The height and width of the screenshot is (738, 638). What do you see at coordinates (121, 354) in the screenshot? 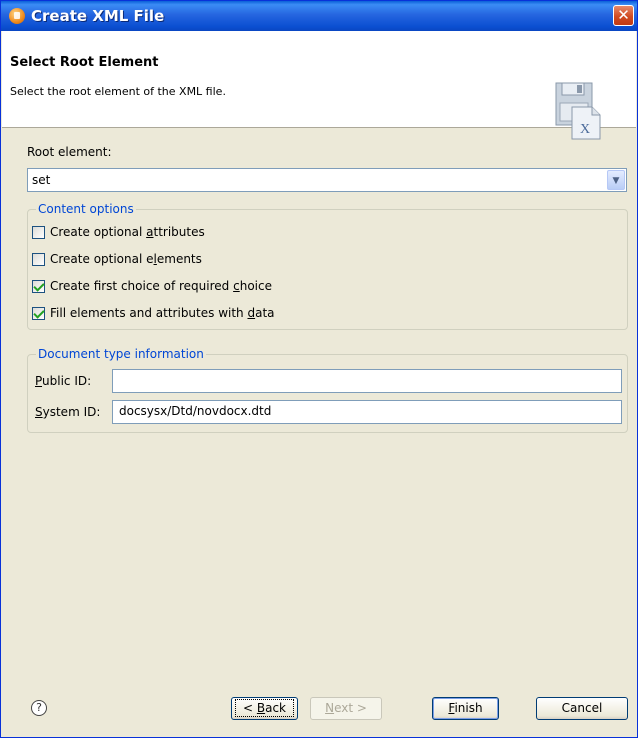
I see `document-type-legend: Document type information` at bounding box center [121, 354].